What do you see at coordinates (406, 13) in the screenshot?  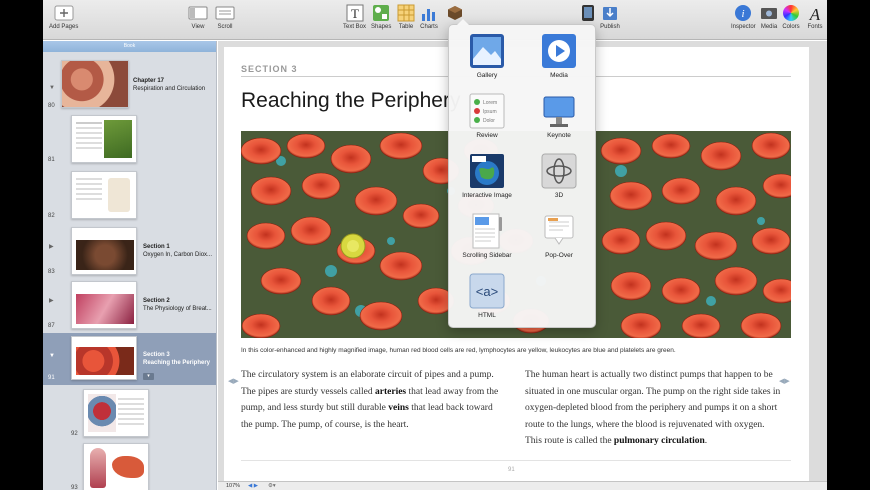 I see `table-icon` at bounding box center [406, 13].